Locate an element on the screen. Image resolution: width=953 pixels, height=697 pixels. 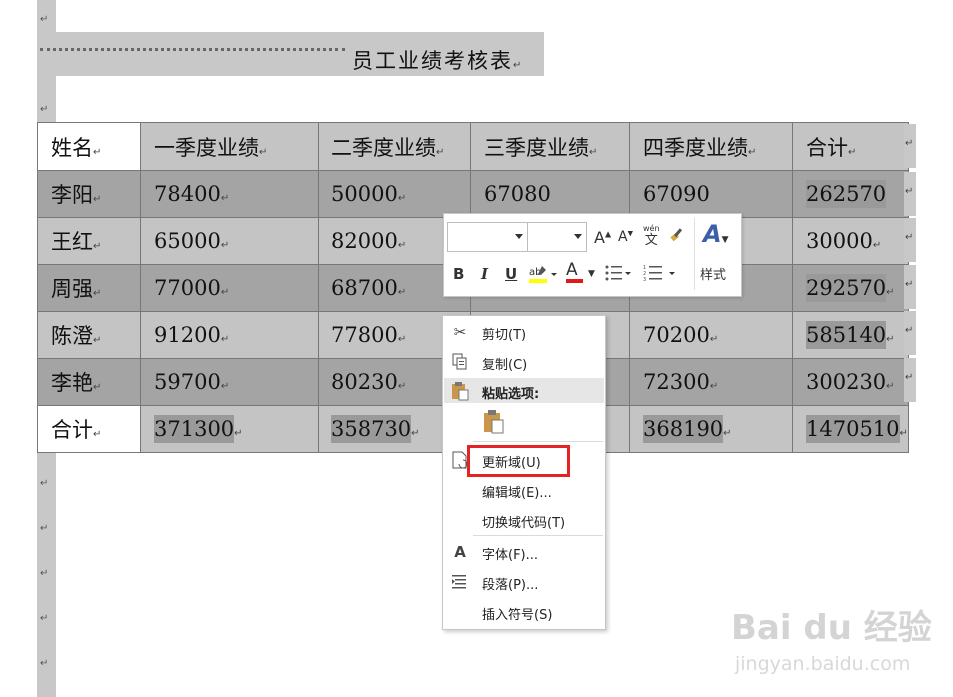
header-q1: 一季度业绩↵ is located at coordinates (229, 146).